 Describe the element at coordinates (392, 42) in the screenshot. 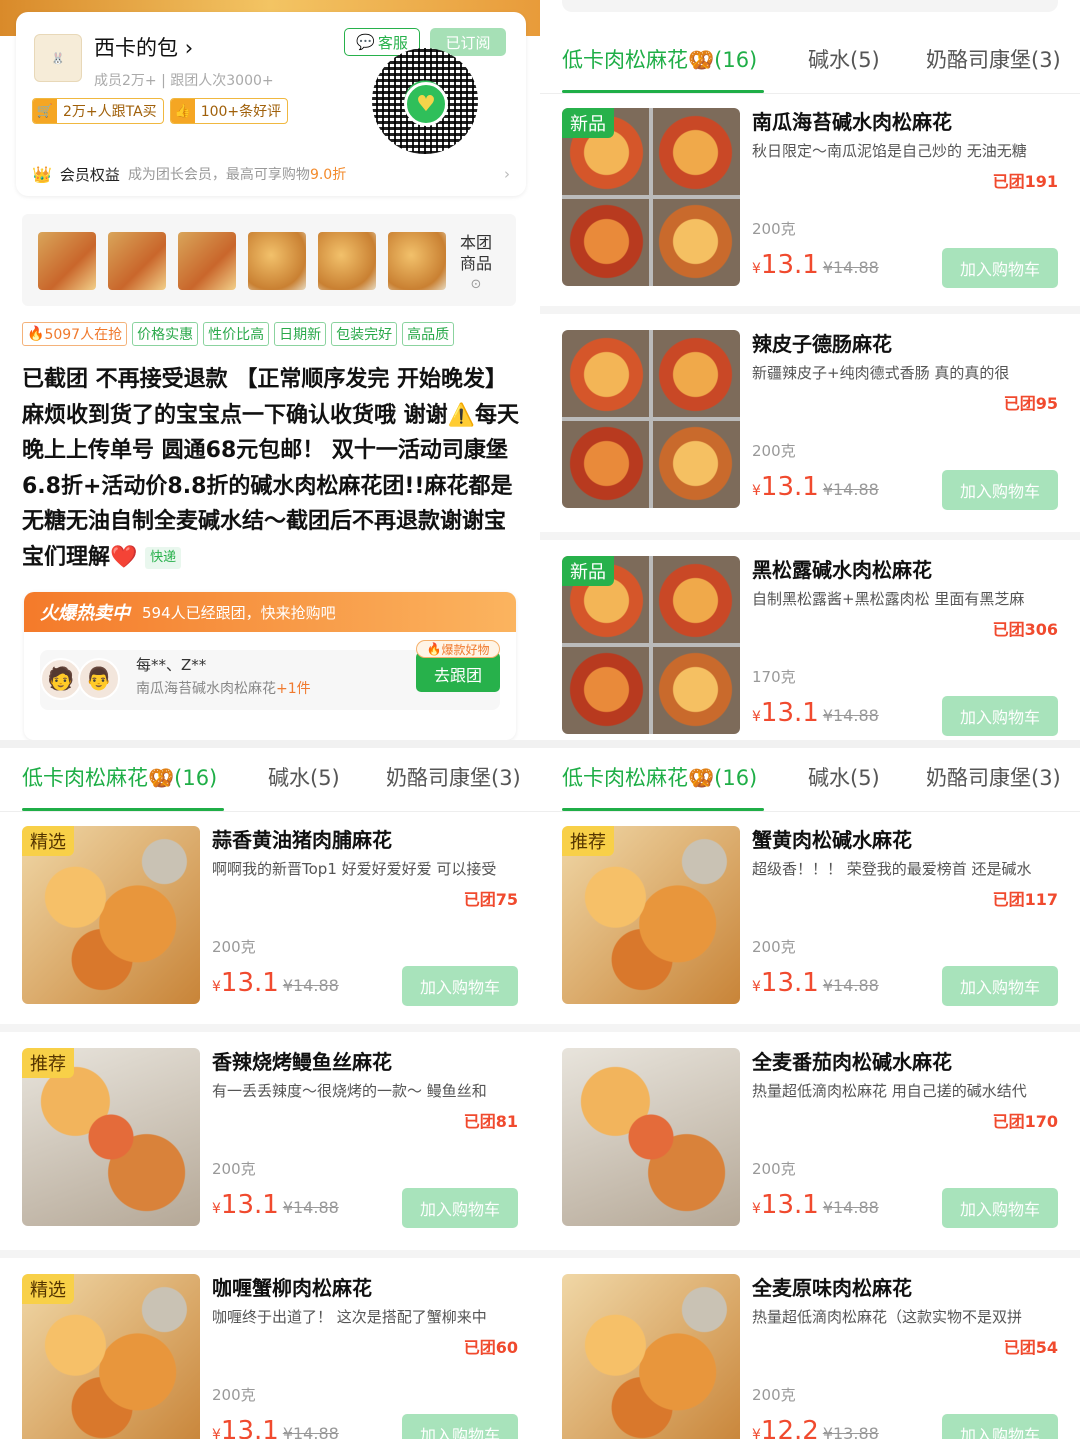

I see `service-label: 客服` at that location.